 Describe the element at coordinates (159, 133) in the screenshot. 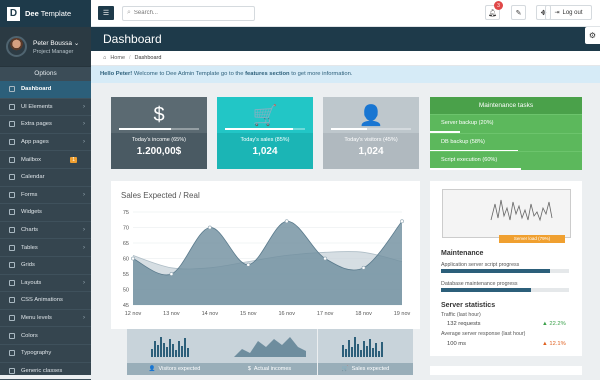

I see `income-tile: $ Today's income (65%) 1.200,00$` at that location.